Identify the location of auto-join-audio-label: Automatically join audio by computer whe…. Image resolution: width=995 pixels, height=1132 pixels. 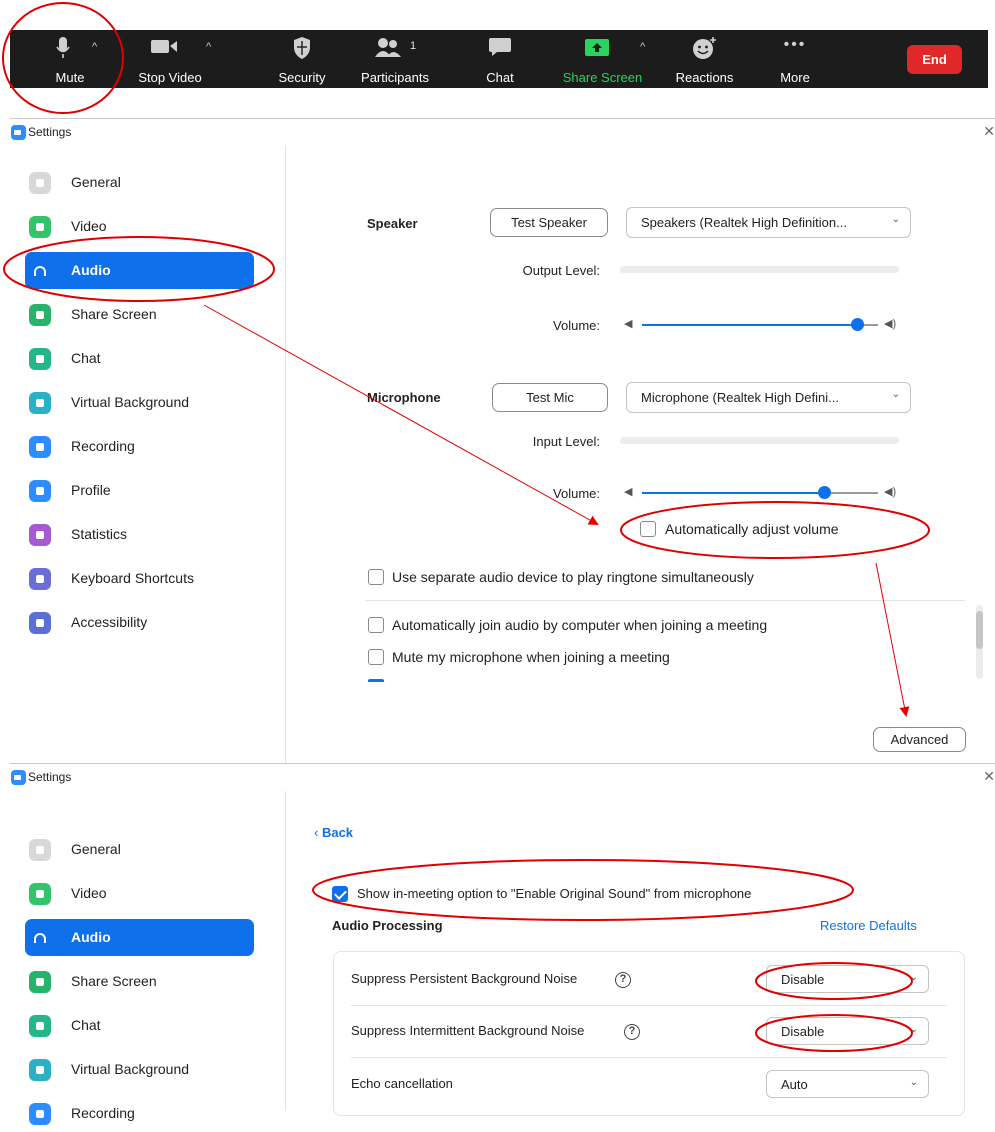
(580, 625).